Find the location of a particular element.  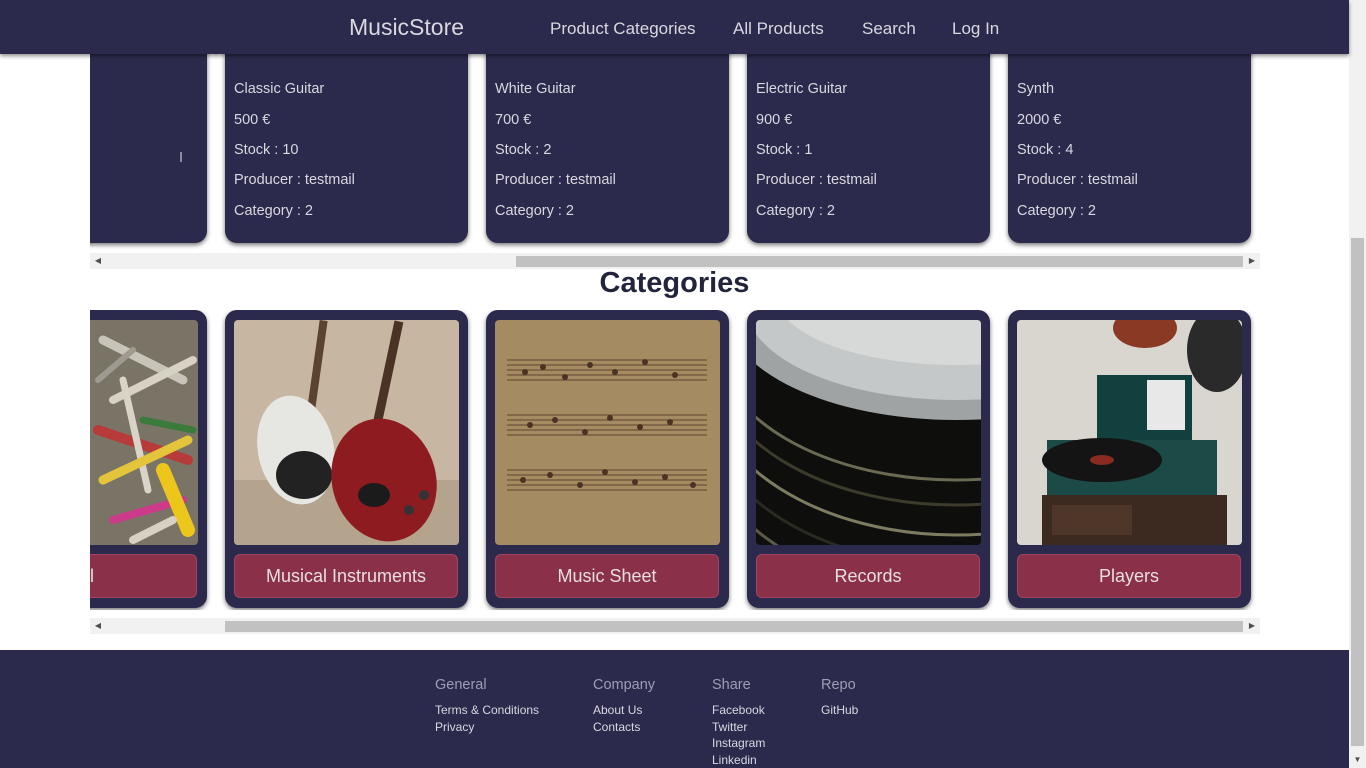

footer-link-privacy: Privacy is located at coordinates (487, 727).